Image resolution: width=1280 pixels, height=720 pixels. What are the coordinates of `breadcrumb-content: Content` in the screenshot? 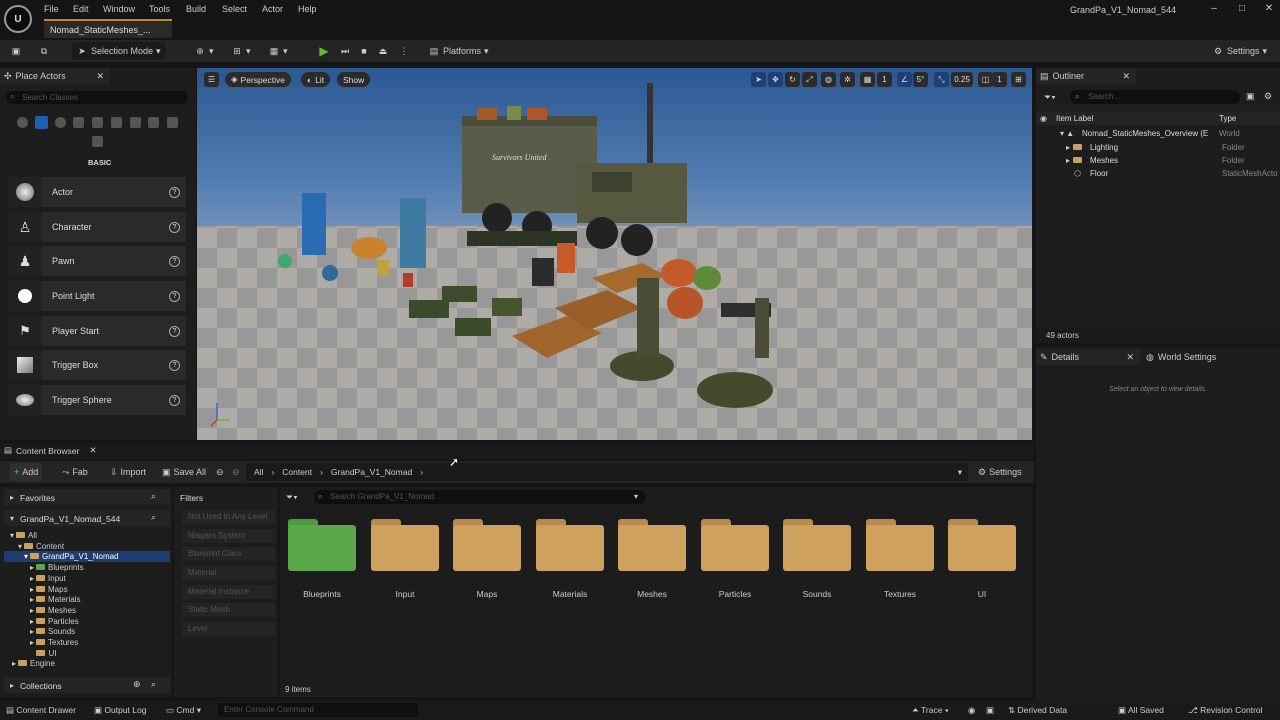 It's located at (297, 472).